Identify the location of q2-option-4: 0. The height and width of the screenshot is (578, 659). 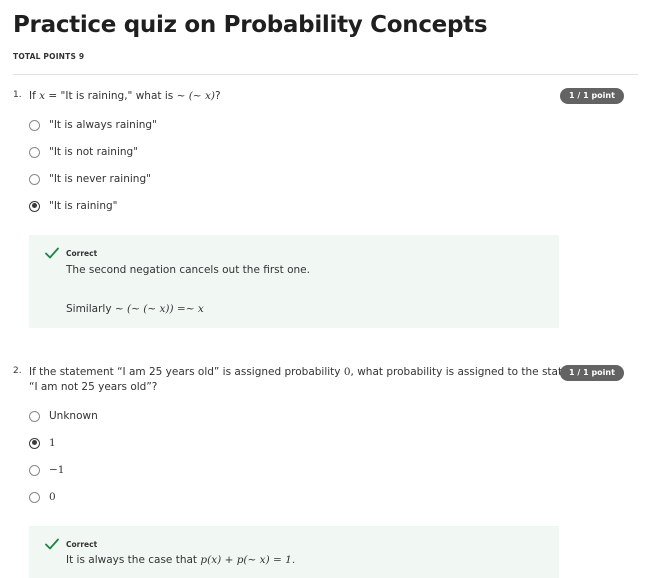
(42, 497).